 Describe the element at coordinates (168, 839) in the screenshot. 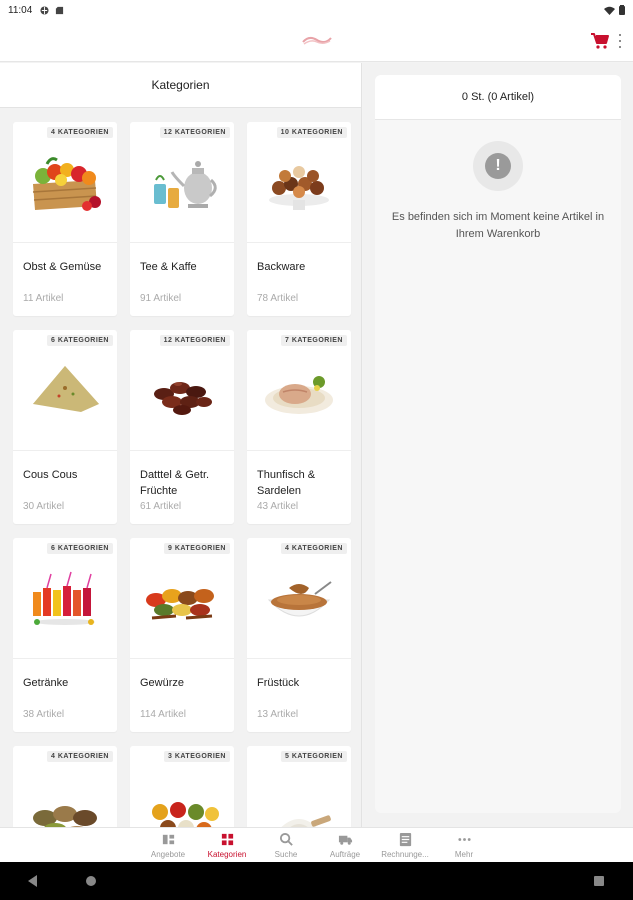

I see `offers-icon` at that location.